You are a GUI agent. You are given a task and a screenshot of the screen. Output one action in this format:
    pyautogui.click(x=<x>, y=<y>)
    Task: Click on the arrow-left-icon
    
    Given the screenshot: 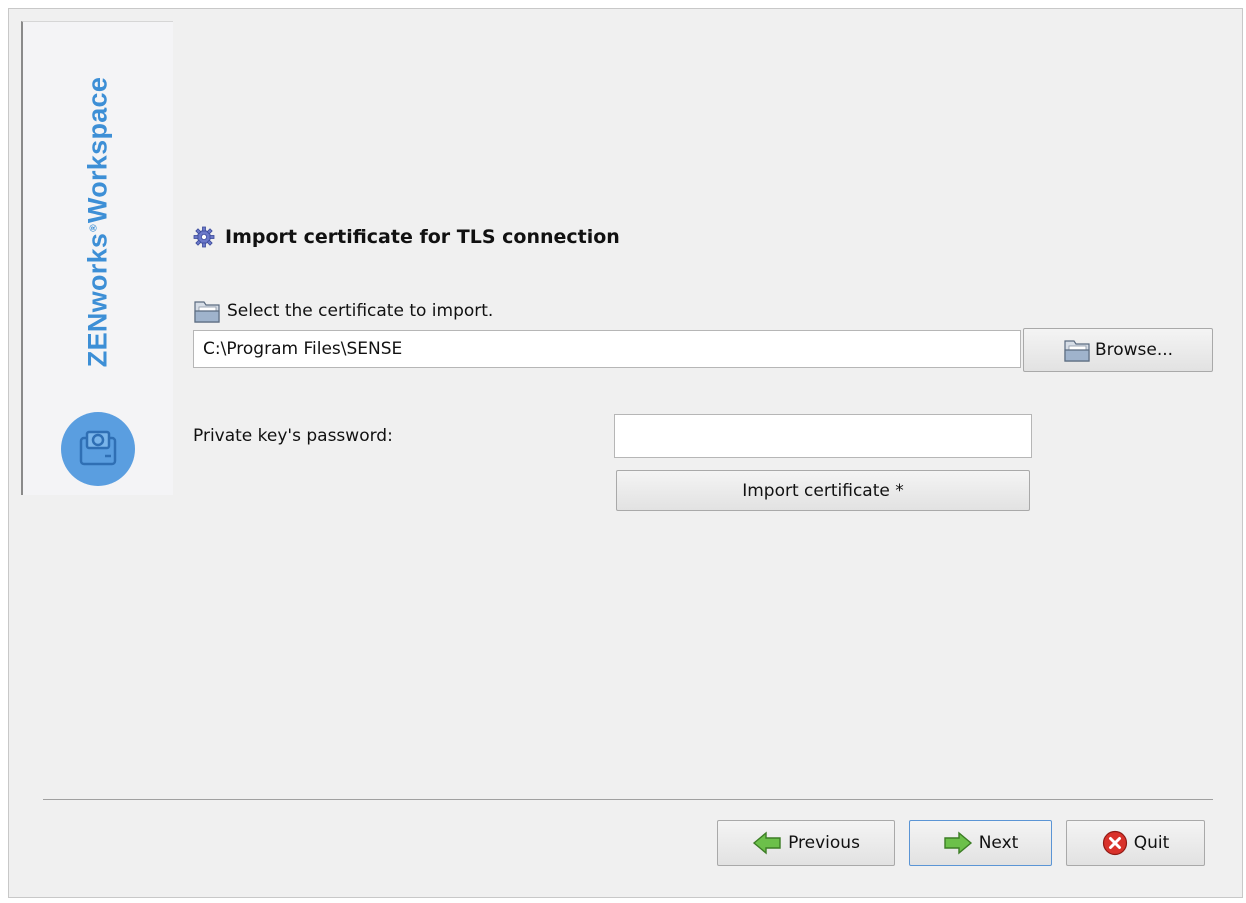 What is the action you would take?
    pyautogui.click(x=766, y=843)
    